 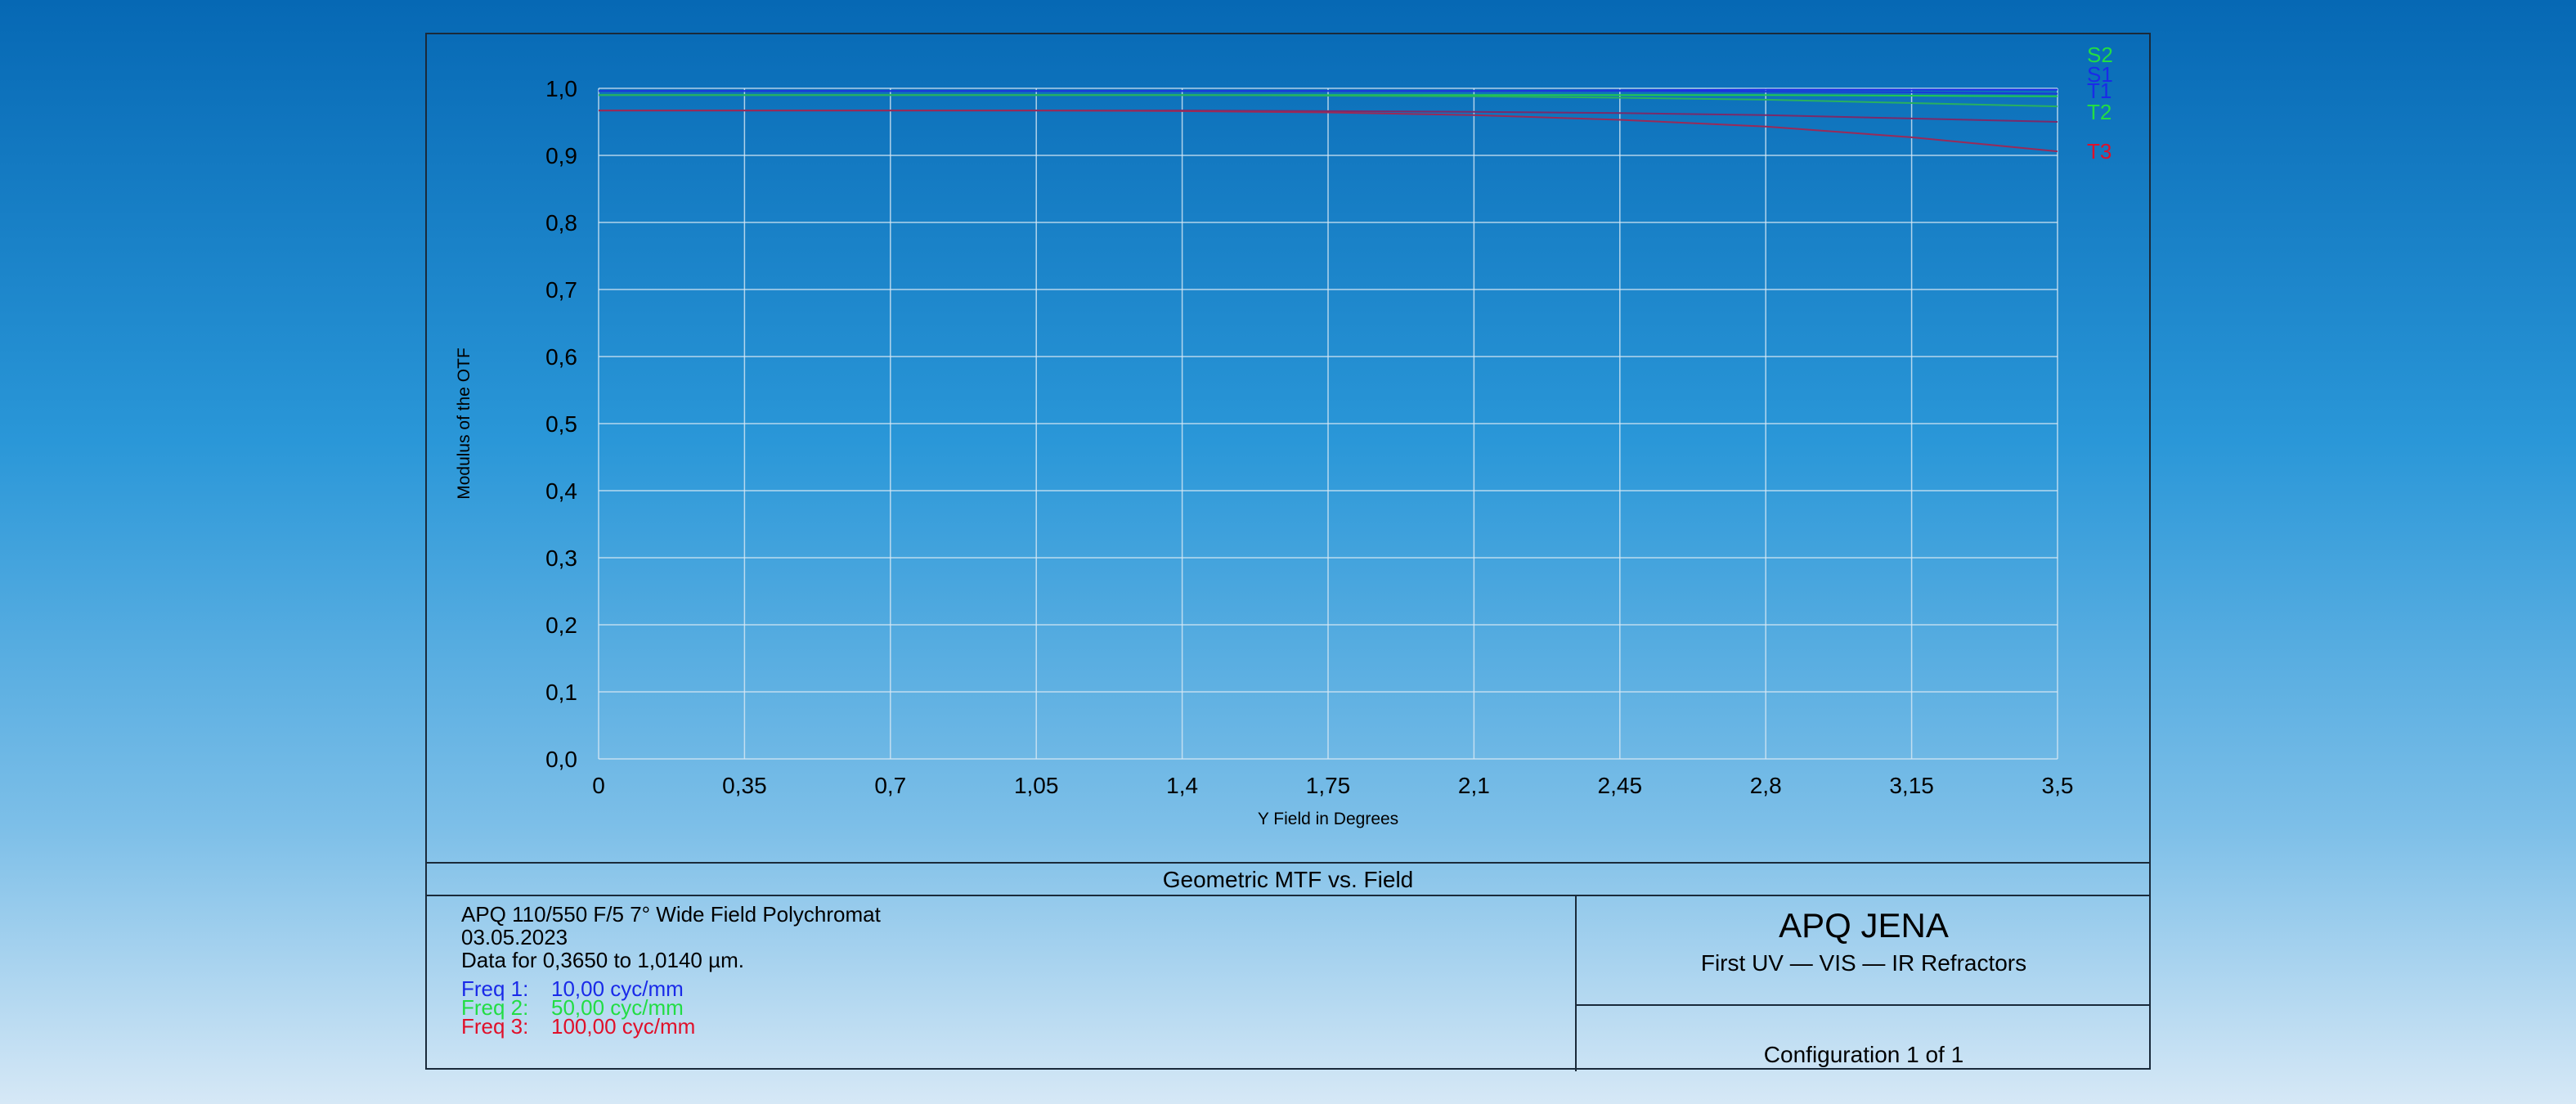 I want to click on x-tick-label: 0,7, so click(x=890, y=786).